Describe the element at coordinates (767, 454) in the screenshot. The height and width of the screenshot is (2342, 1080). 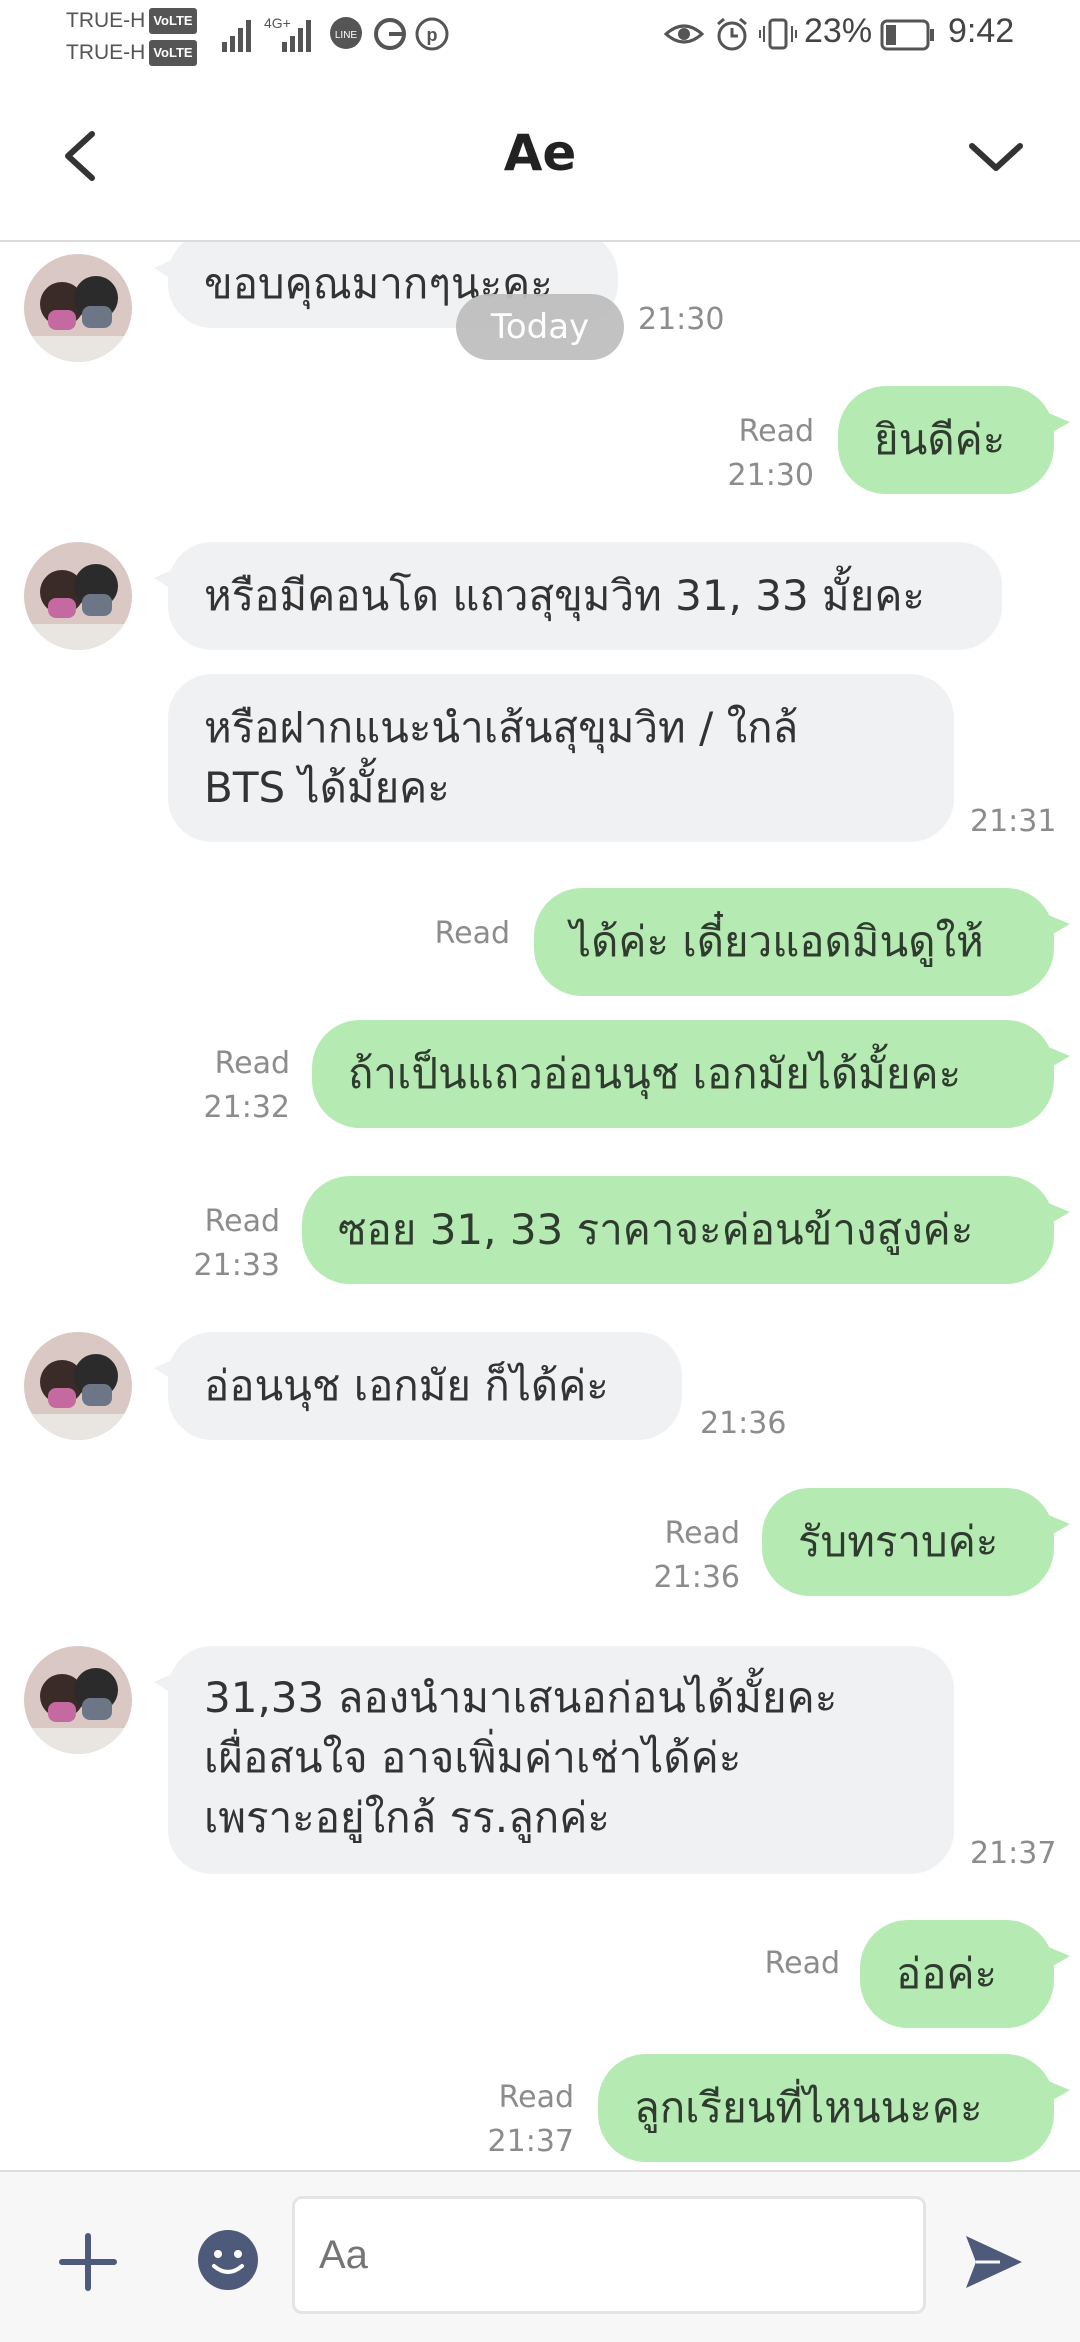
I see `message-meta: Read 21:30` at that location.